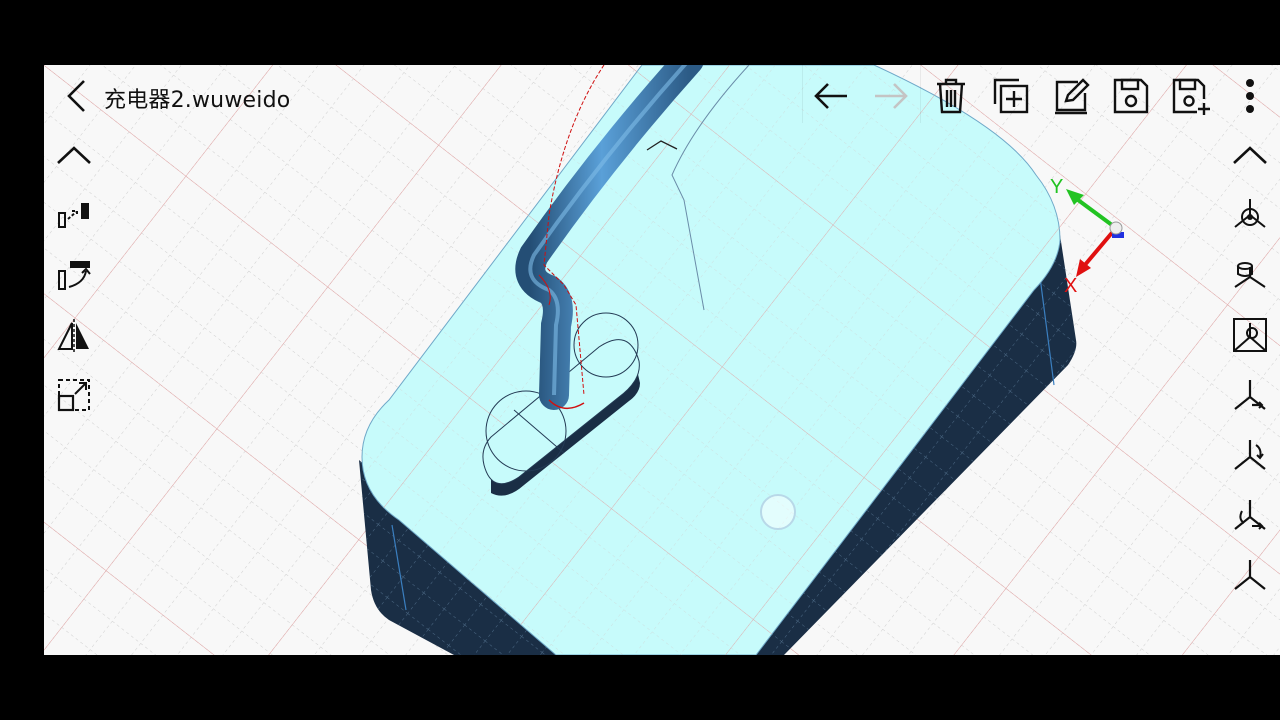 The height and width of the screenshot is (720, 1280). I want to click on arrow-right-icon, so click(891, 96).